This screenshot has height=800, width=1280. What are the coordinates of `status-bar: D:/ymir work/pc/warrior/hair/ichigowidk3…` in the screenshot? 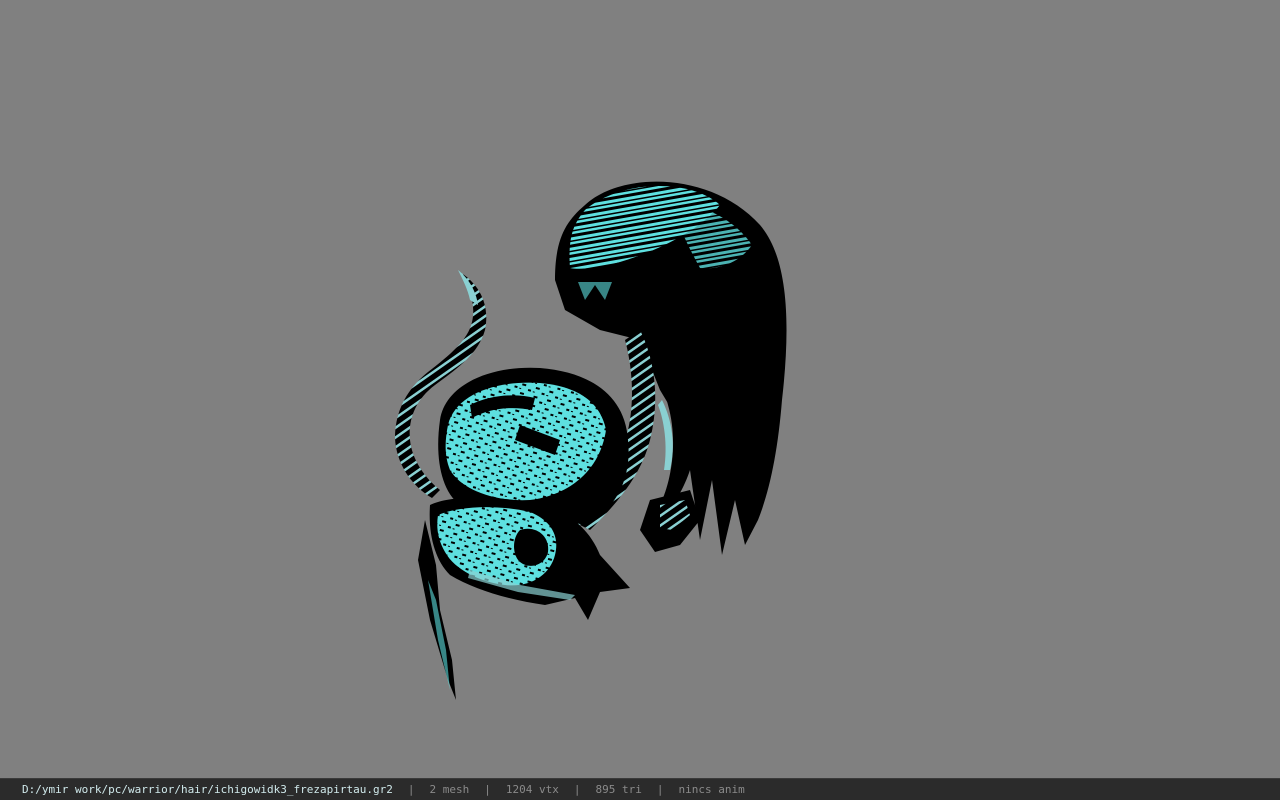 It's located at (640, 789).